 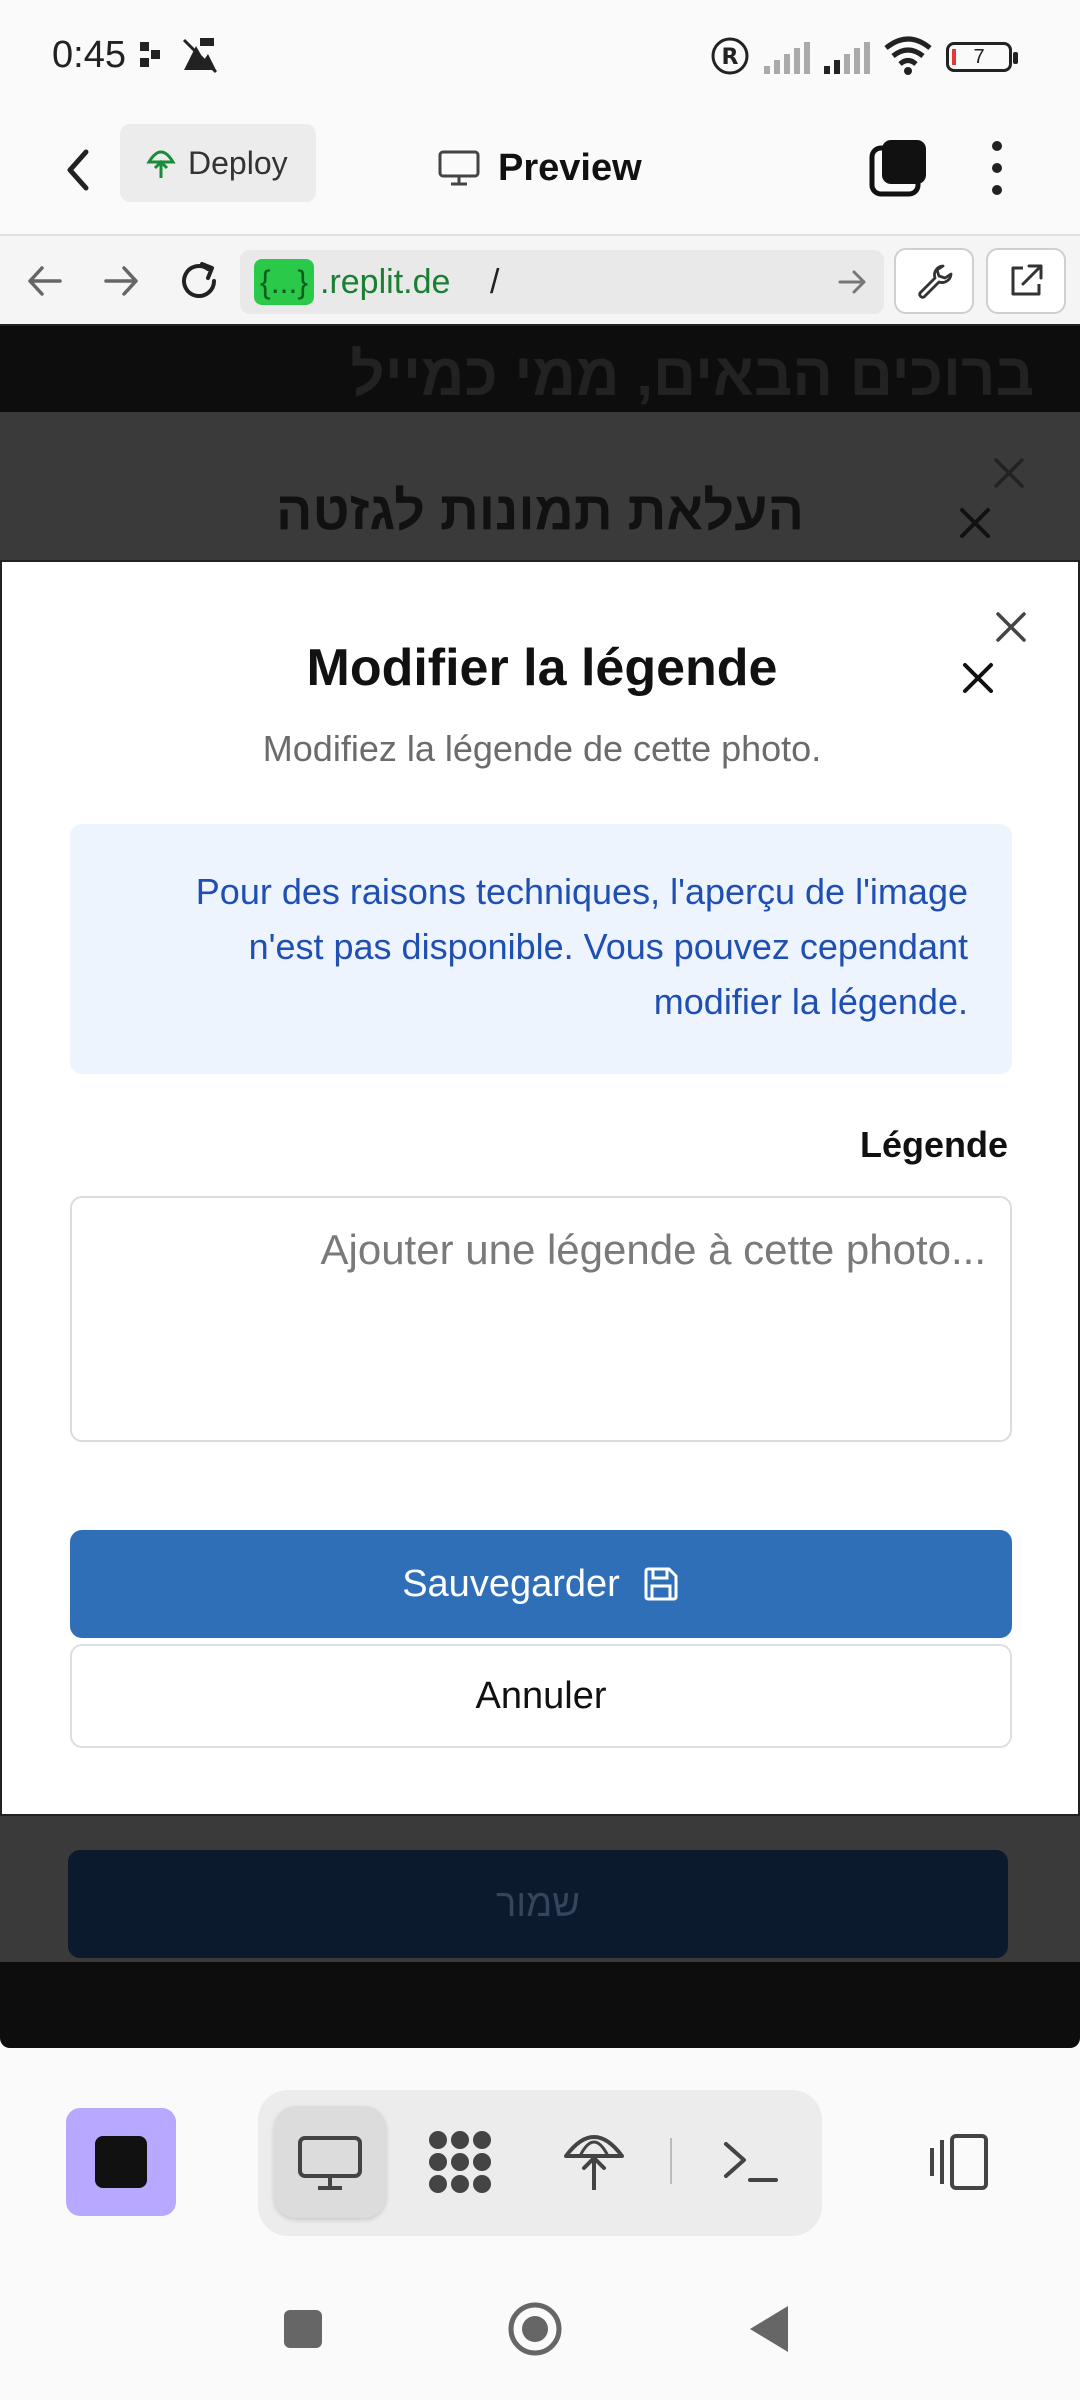 I want to click on back-icon, so click(x=769, y=2329).